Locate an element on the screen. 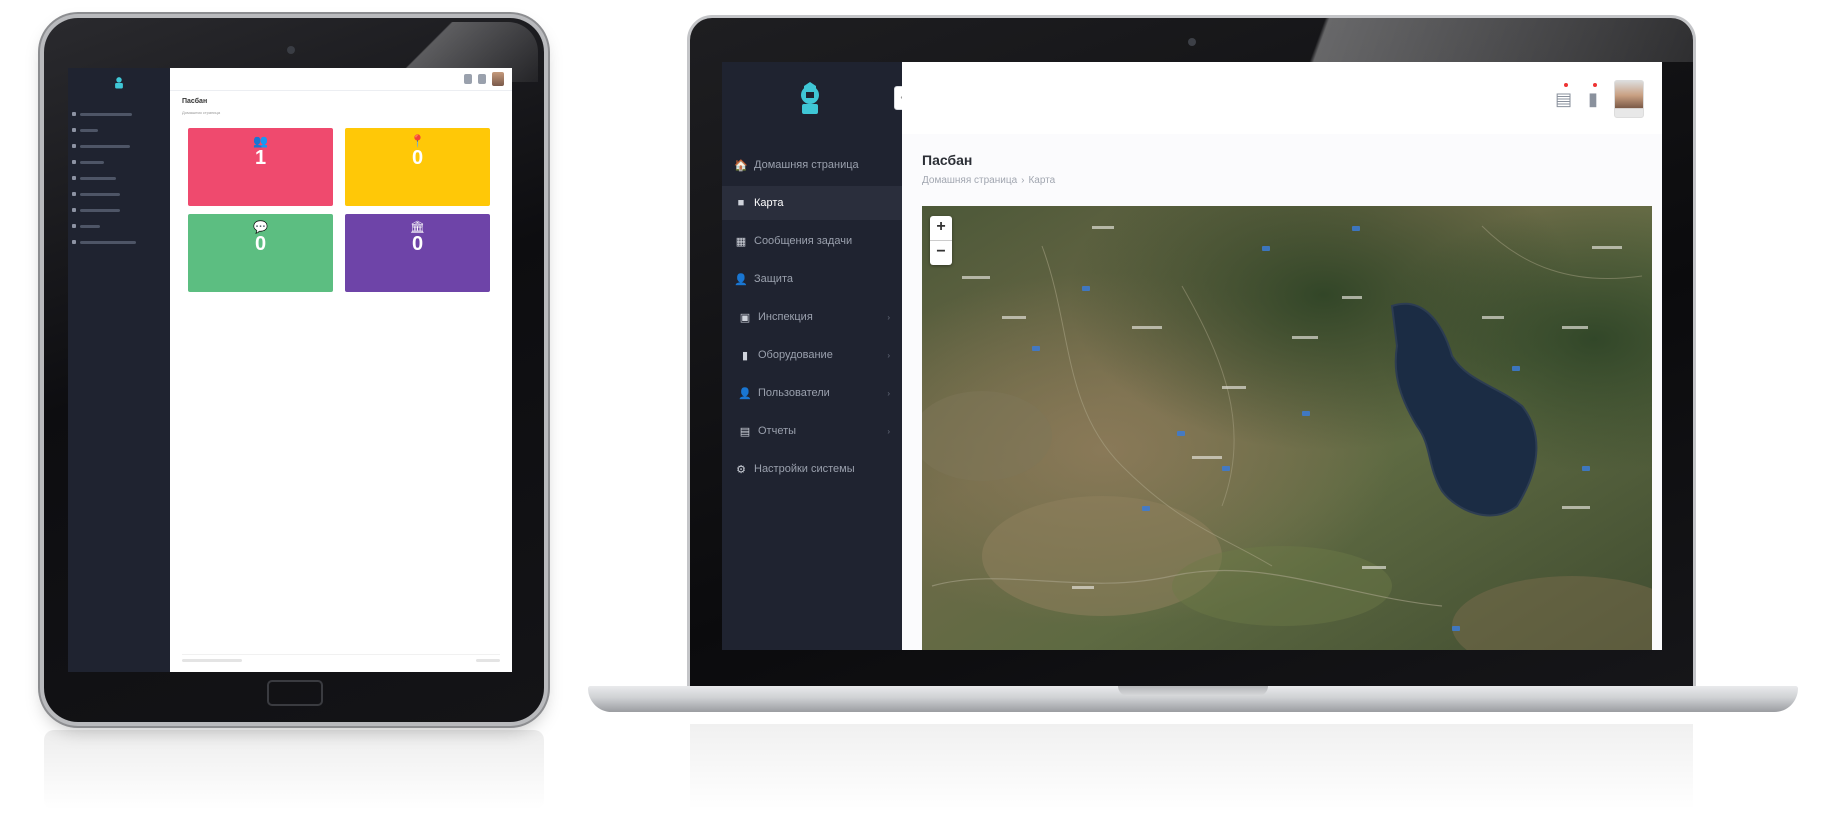 The width and height of the screenshot is (1822, 816). laptop-glare is located at coordinates (1483, 40).